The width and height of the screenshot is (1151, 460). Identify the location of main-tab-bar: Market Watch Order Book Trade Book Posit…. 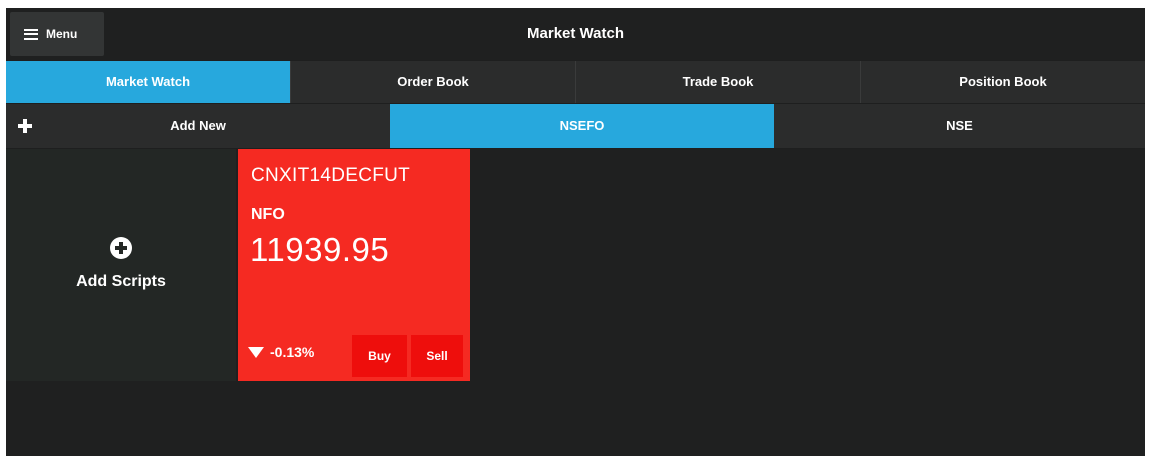
(575, 82).